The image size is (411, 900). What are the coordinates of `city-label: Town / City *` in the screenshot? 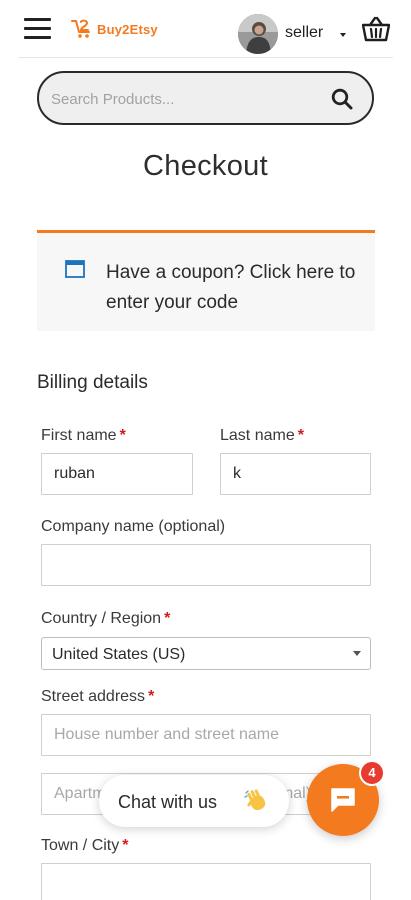 It's located at (84, 846).